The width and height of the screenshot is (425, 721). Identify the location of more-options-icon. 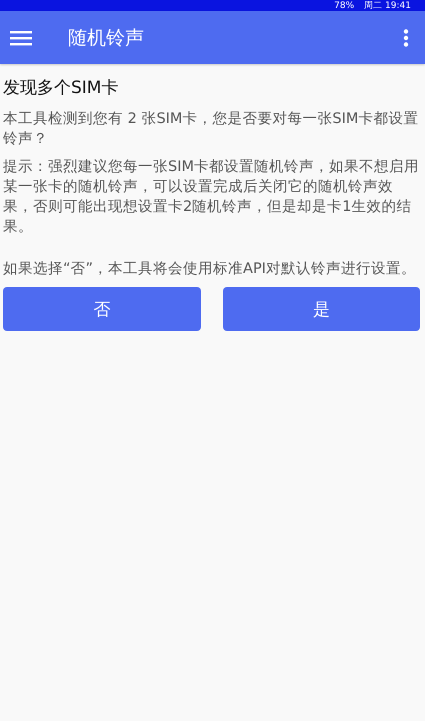
(406, 37).